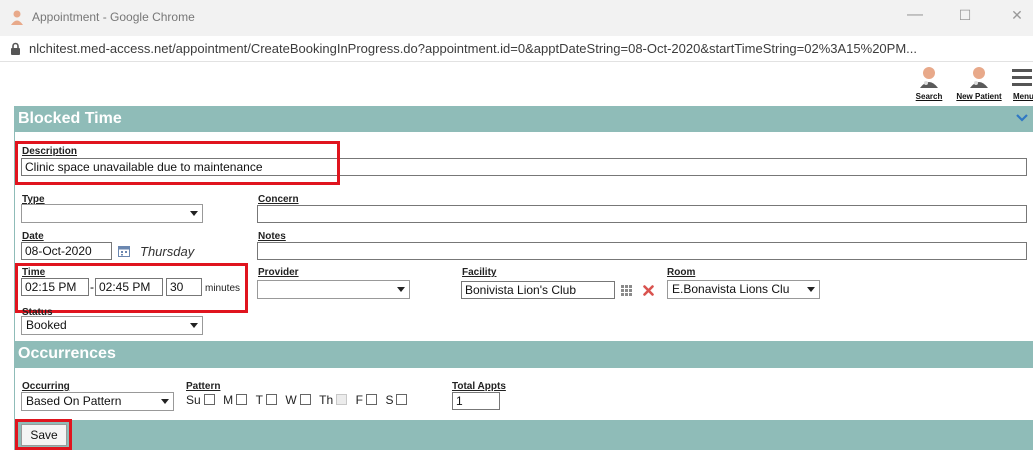 This screenshot has width=1033, height=450. I want to click on occurring-select: Based On Pattern, so click(97, 401).